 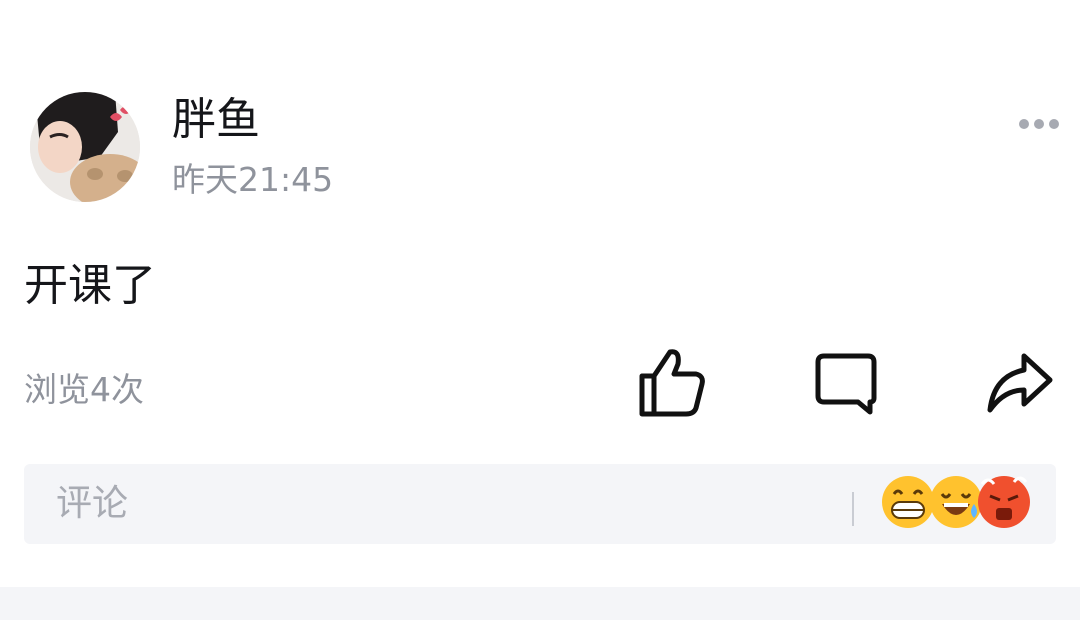 I want to click on share-arrow-icon, so click(x=1020, y=382).